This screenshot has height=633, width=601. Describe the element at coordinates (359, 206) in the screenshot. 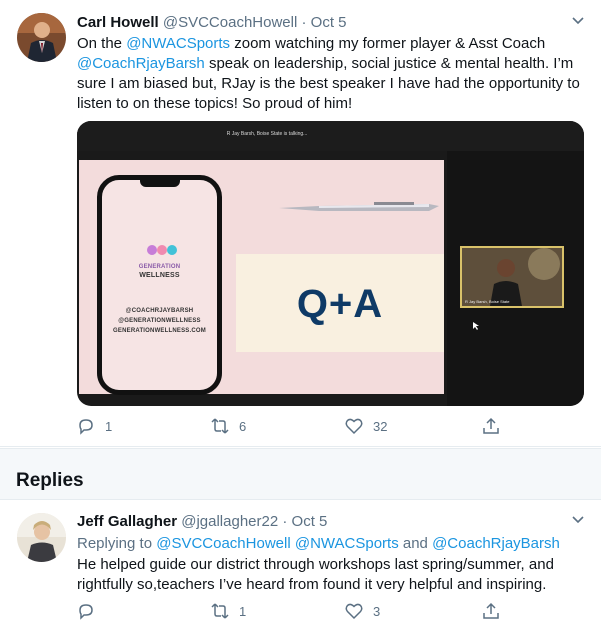

I see `pen-graphic` at that location.